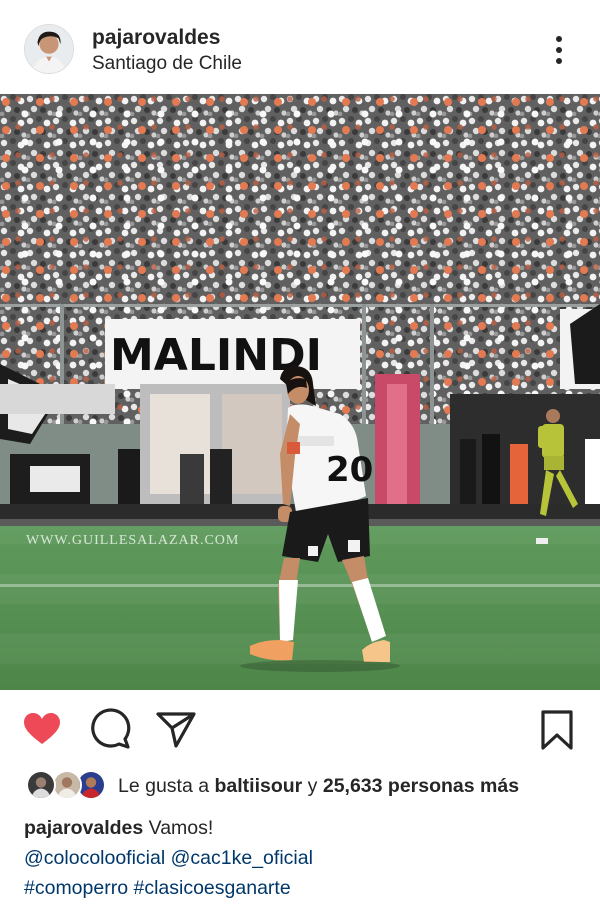 Image resolution: width=600 pixels, height=912 pixels. What do you see at coordinates (304, 888) in the screenshot?
I see `caption-hashtags: #comoperro #clasicoesganarte` at bounding box center [304, 888].